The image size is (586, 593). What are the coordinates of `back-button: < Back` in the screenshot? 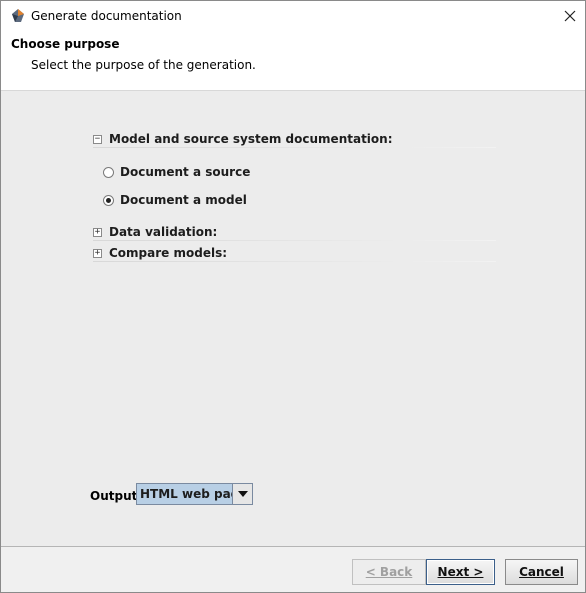 It's located at (389, 572).